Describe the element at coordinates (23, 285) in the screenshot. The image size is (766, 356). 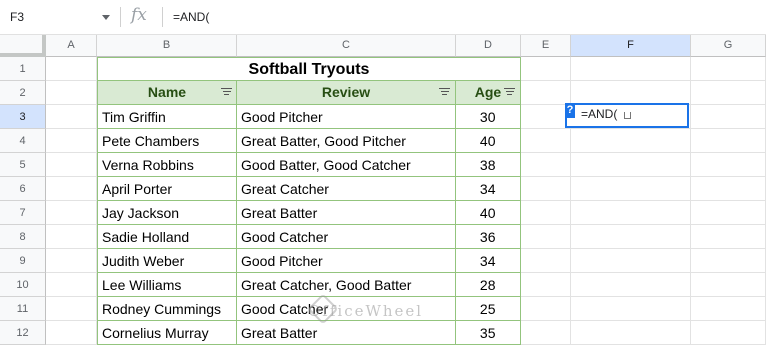
I see `row-header-10: 10` at that location.